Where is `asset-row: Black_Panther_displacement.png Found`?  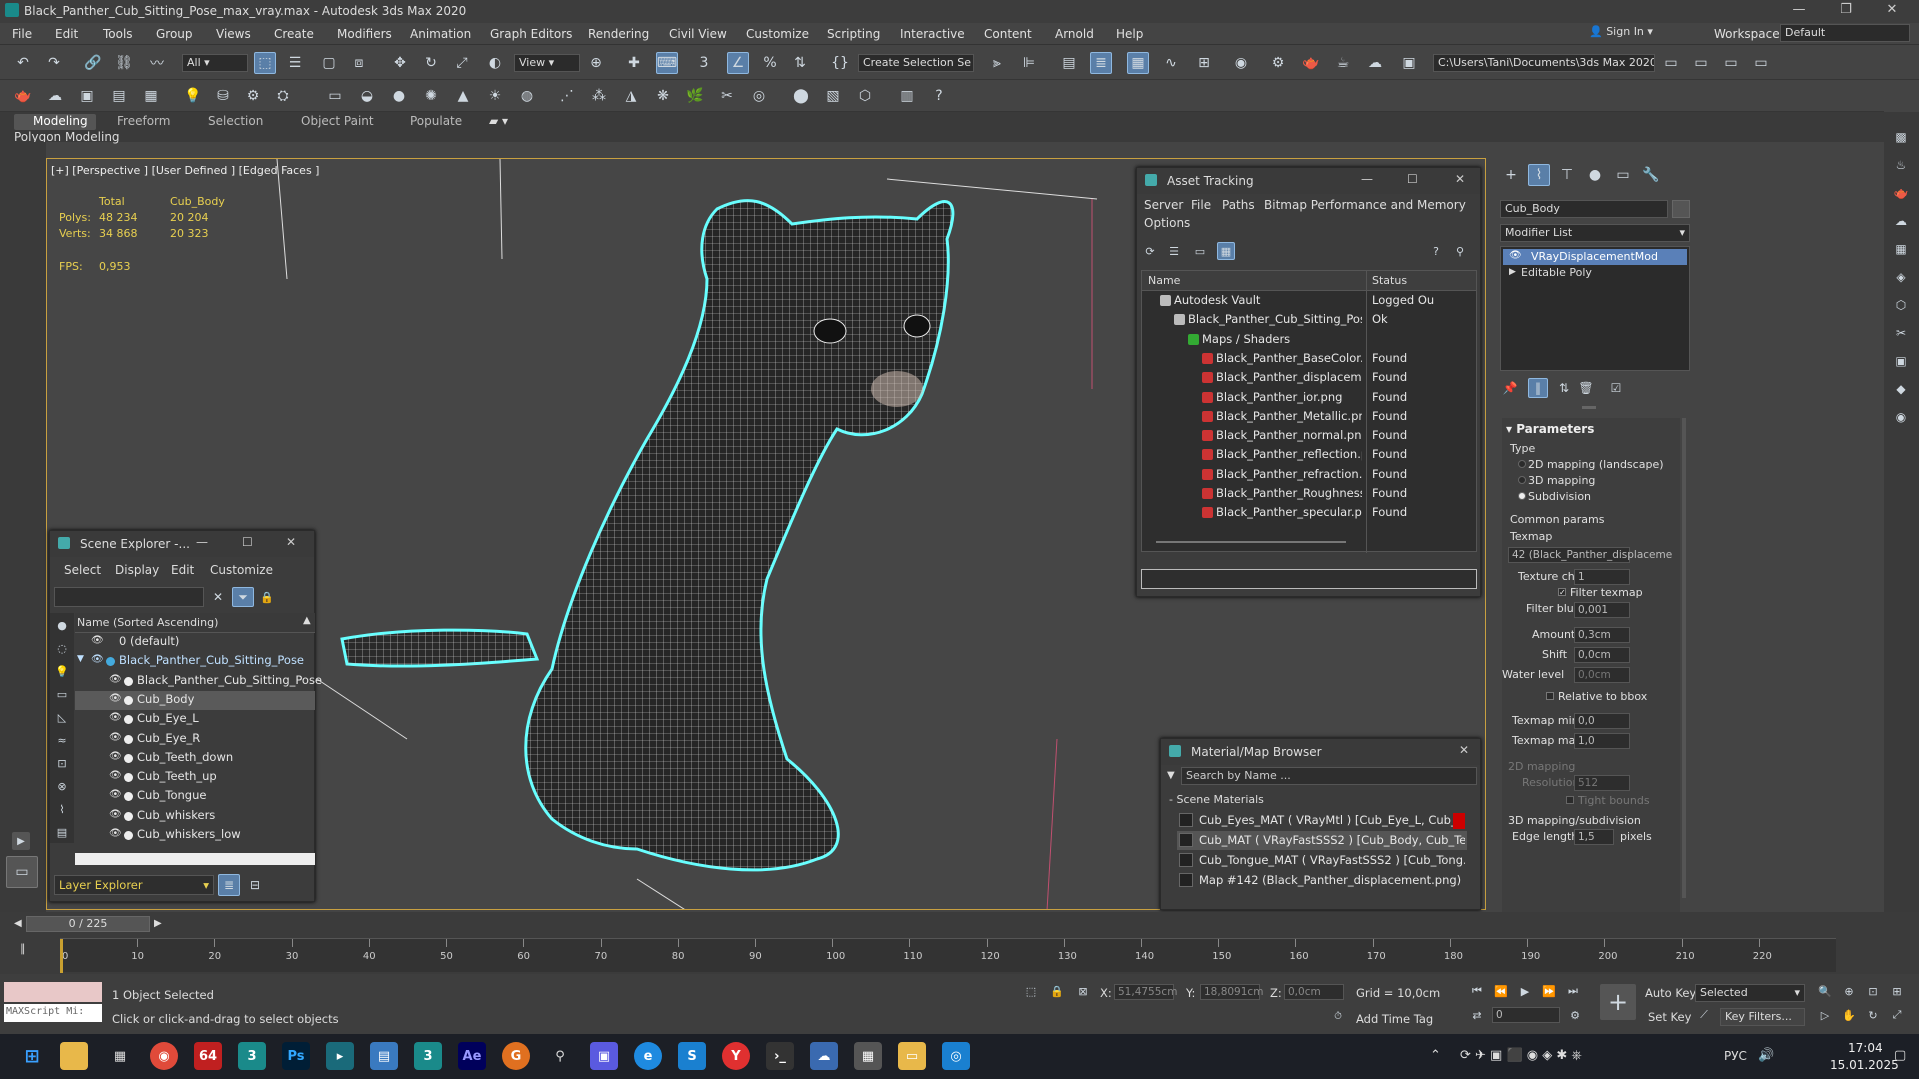
asset-row: Black_Panther_displacement.png Found is located at coordinates (1309, 378).